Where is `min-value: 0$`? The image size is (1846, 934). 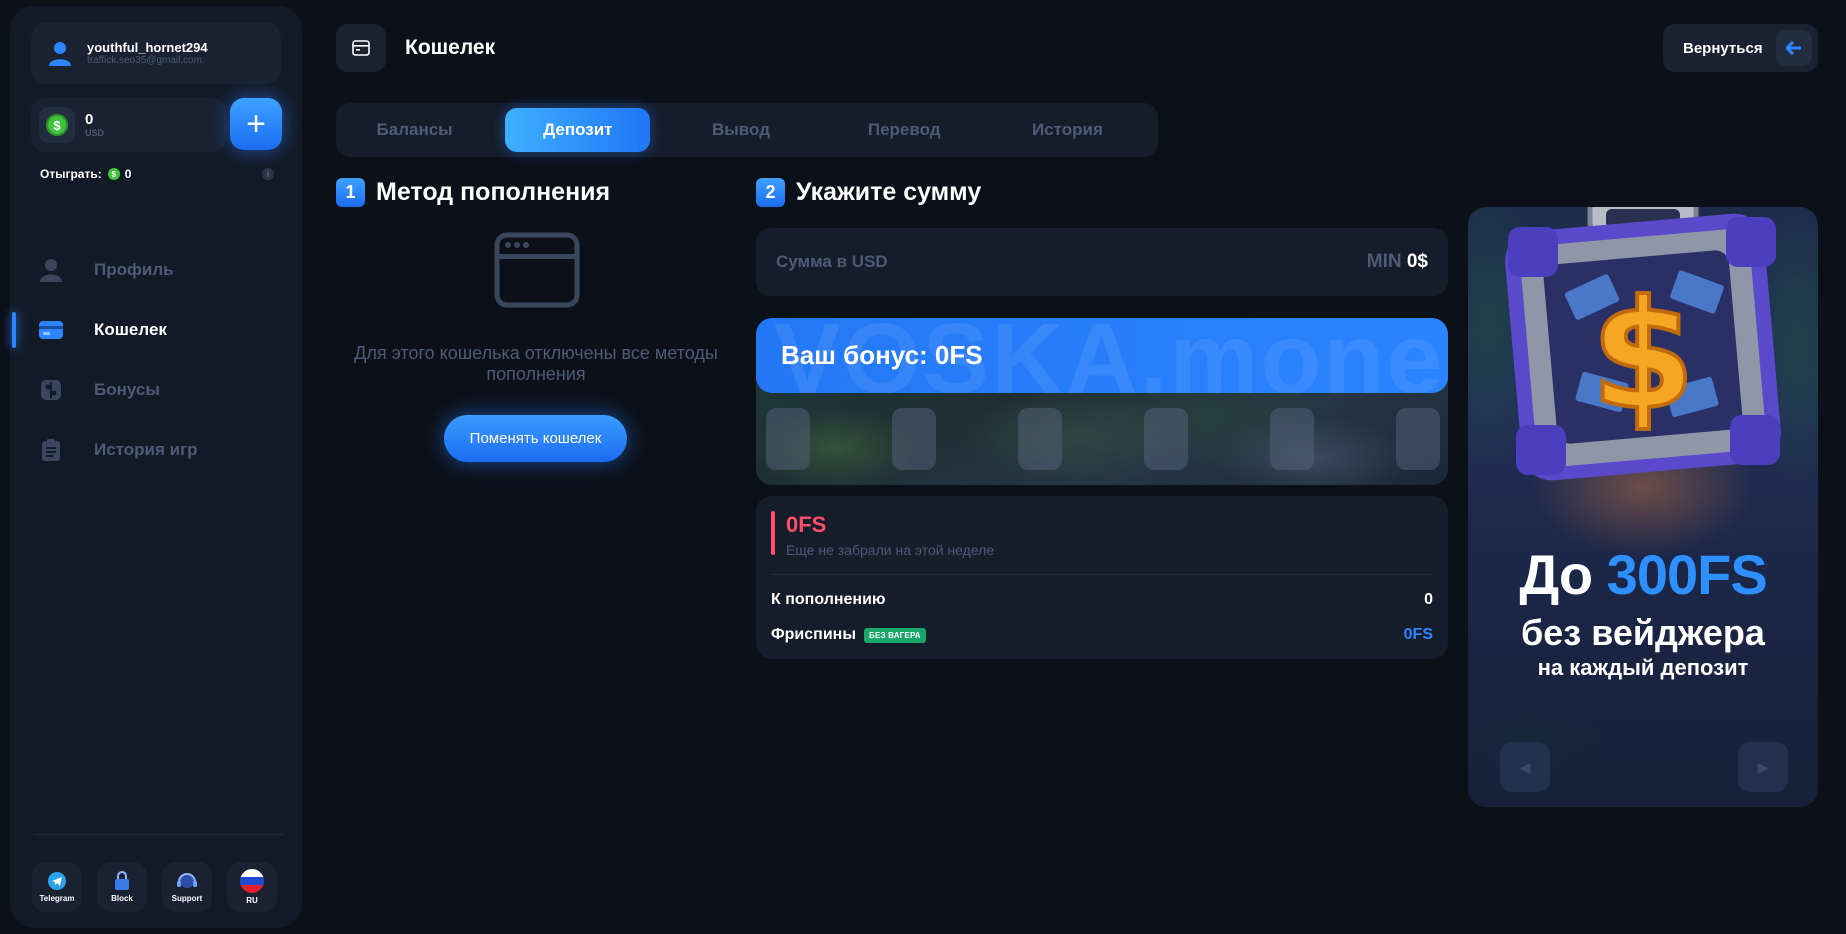 min-value: 0$ is located at coordinates (1417, 261).